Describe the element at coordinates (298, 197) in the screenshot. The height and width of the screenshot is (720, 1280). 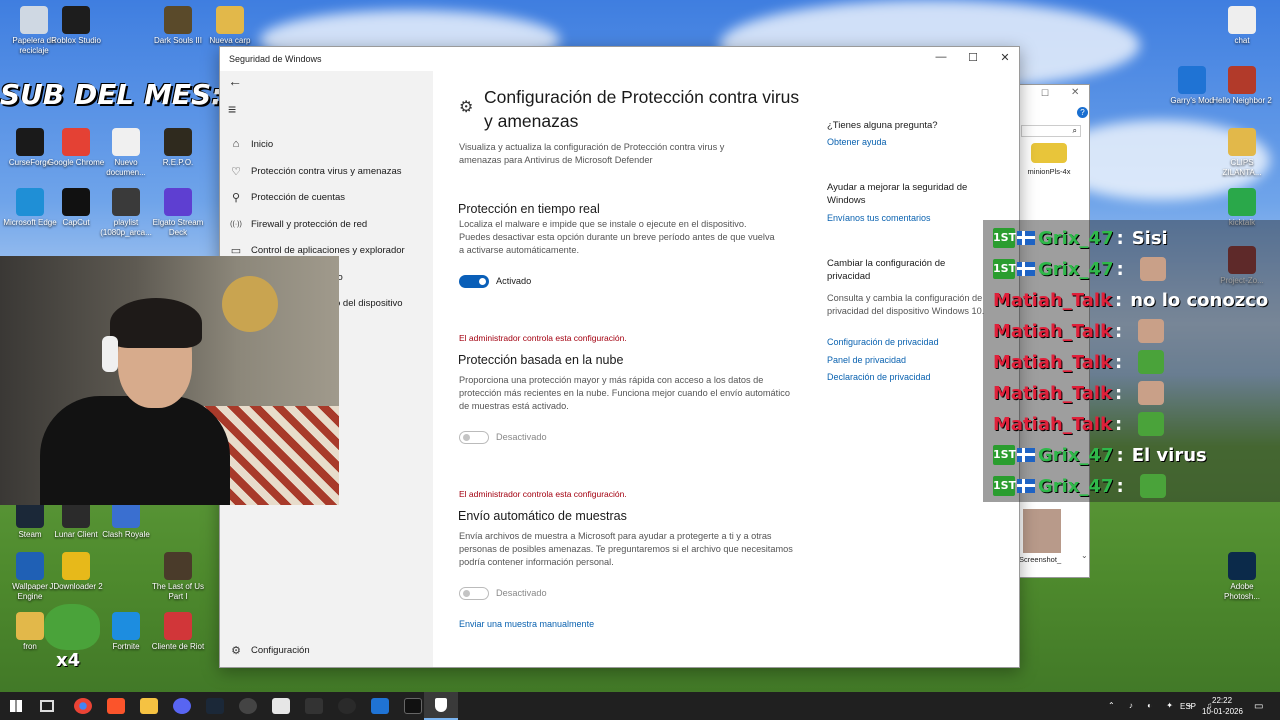
I see `sidebar-item-label: Protección de cuentas` at that location.